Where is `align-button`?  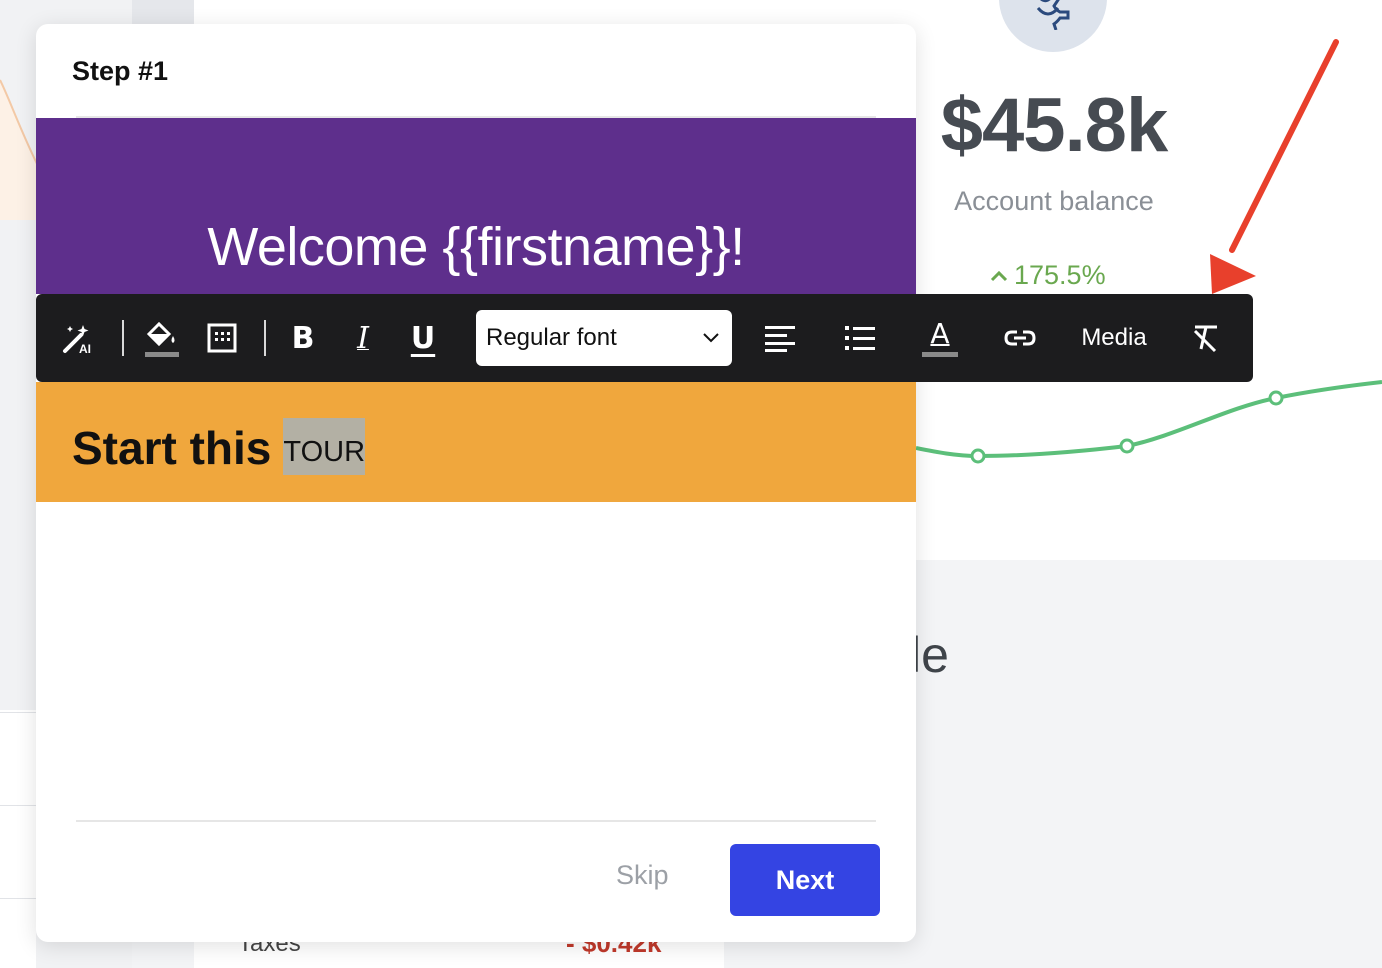
align-button is located at coordinates (780, 338).